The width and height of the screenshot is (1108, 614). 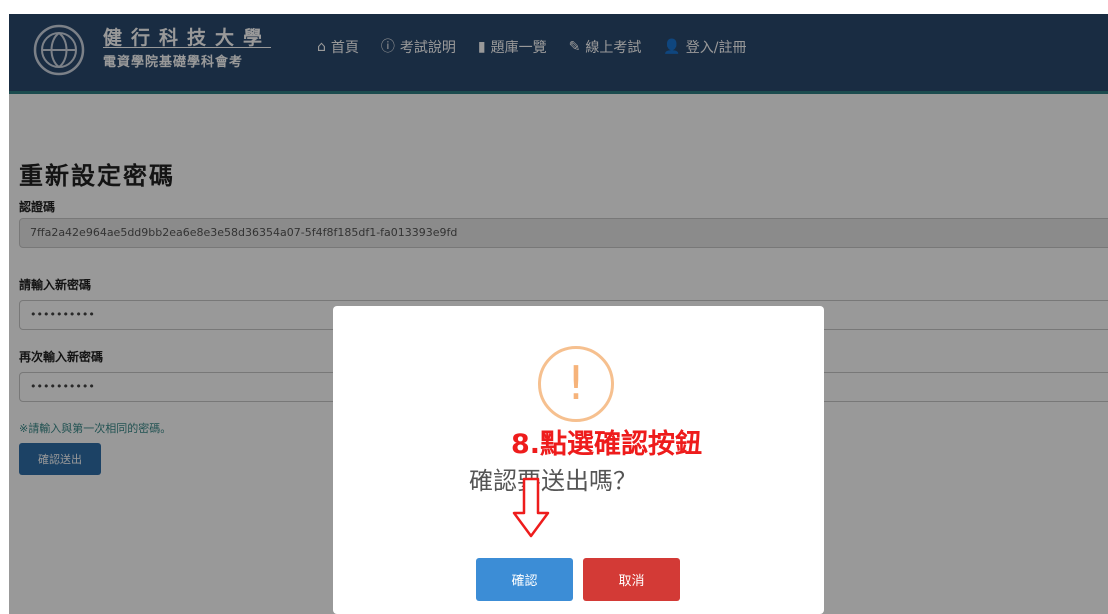 What do you see at coordinates (553, 481) in the screenshot?
I see `confirm-message: 確認要送出嗎？` at bounding box center [553, 481].